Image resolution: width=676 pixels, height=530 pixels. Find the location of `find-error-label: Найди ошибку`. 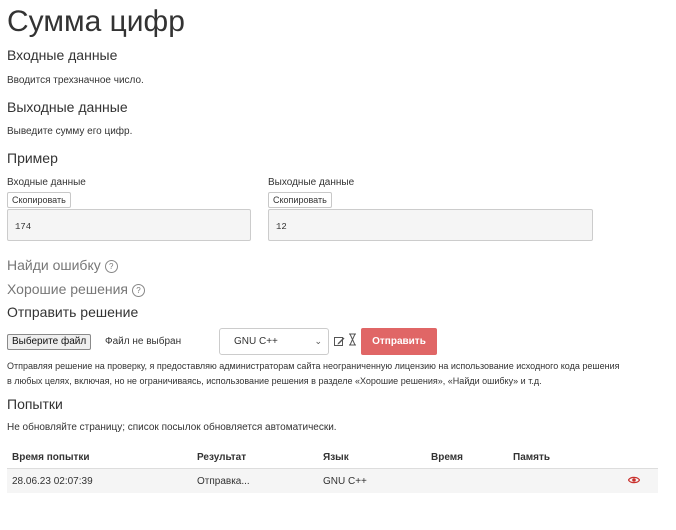

find-error-label: Найди ошибку is located at coordinates (54, 265).